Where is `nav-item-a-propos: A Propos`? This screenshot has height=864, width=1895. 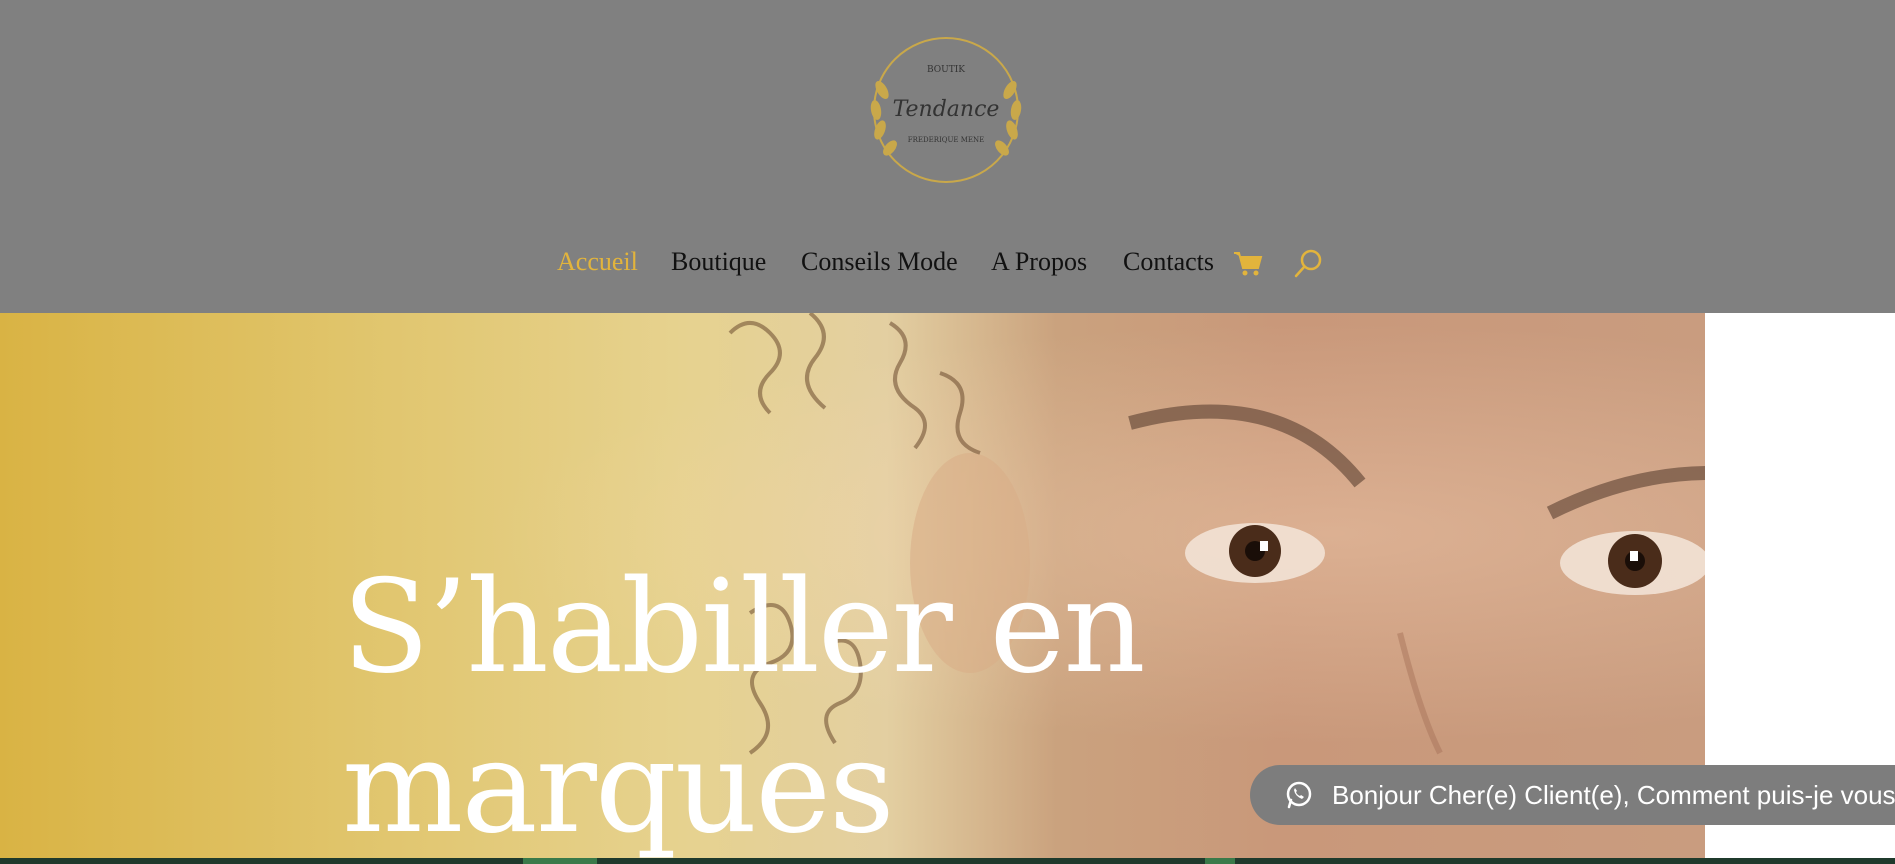
nav-item-a-propos: A Propos is located at coordinates (1039, 262).